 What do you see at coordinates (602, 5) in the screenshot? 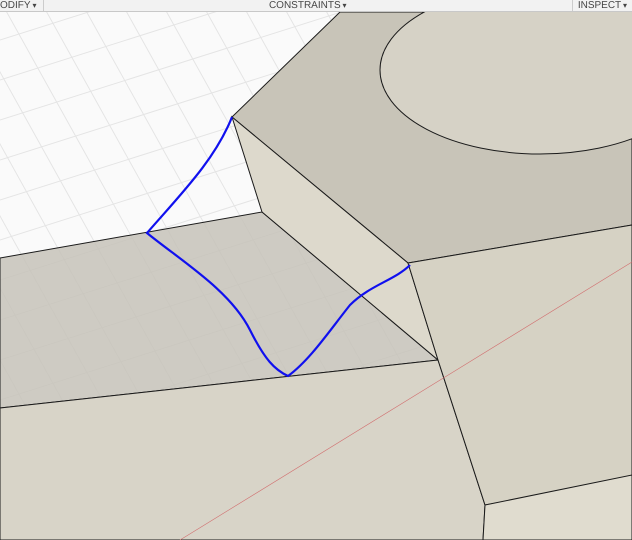
I see `toolbar-menu: INSPECT ▾` at bounding box center [602, 5].